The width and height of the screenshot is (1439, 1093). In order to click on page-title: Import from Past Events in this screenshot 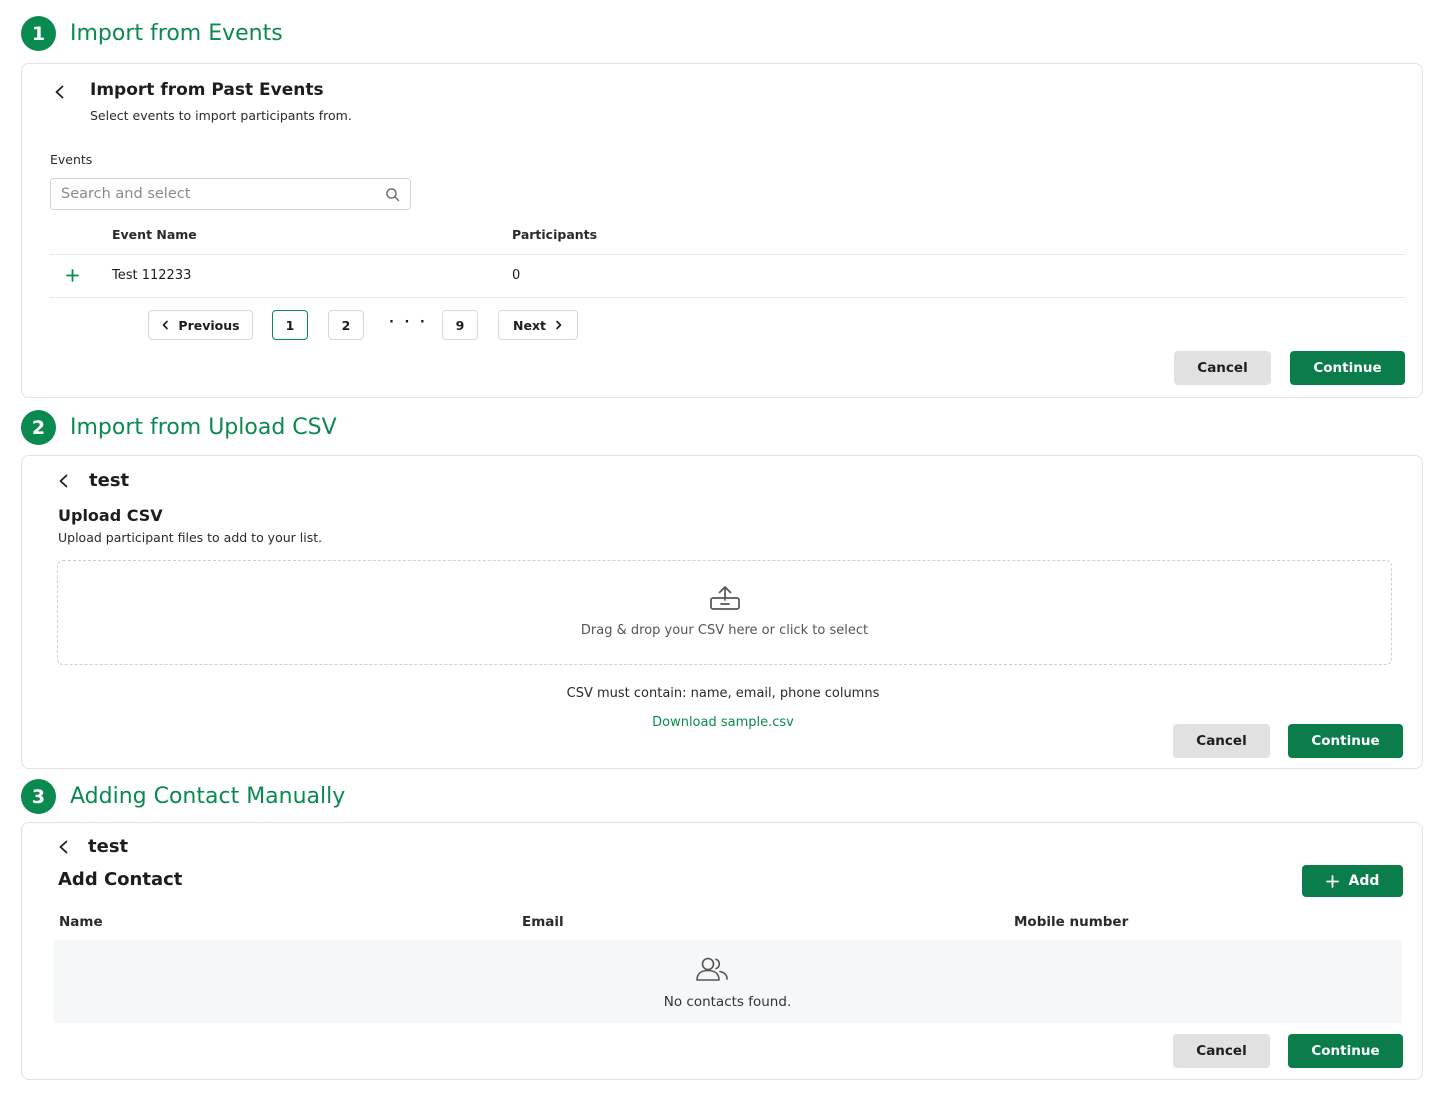, I will do `click(207, 90)`.